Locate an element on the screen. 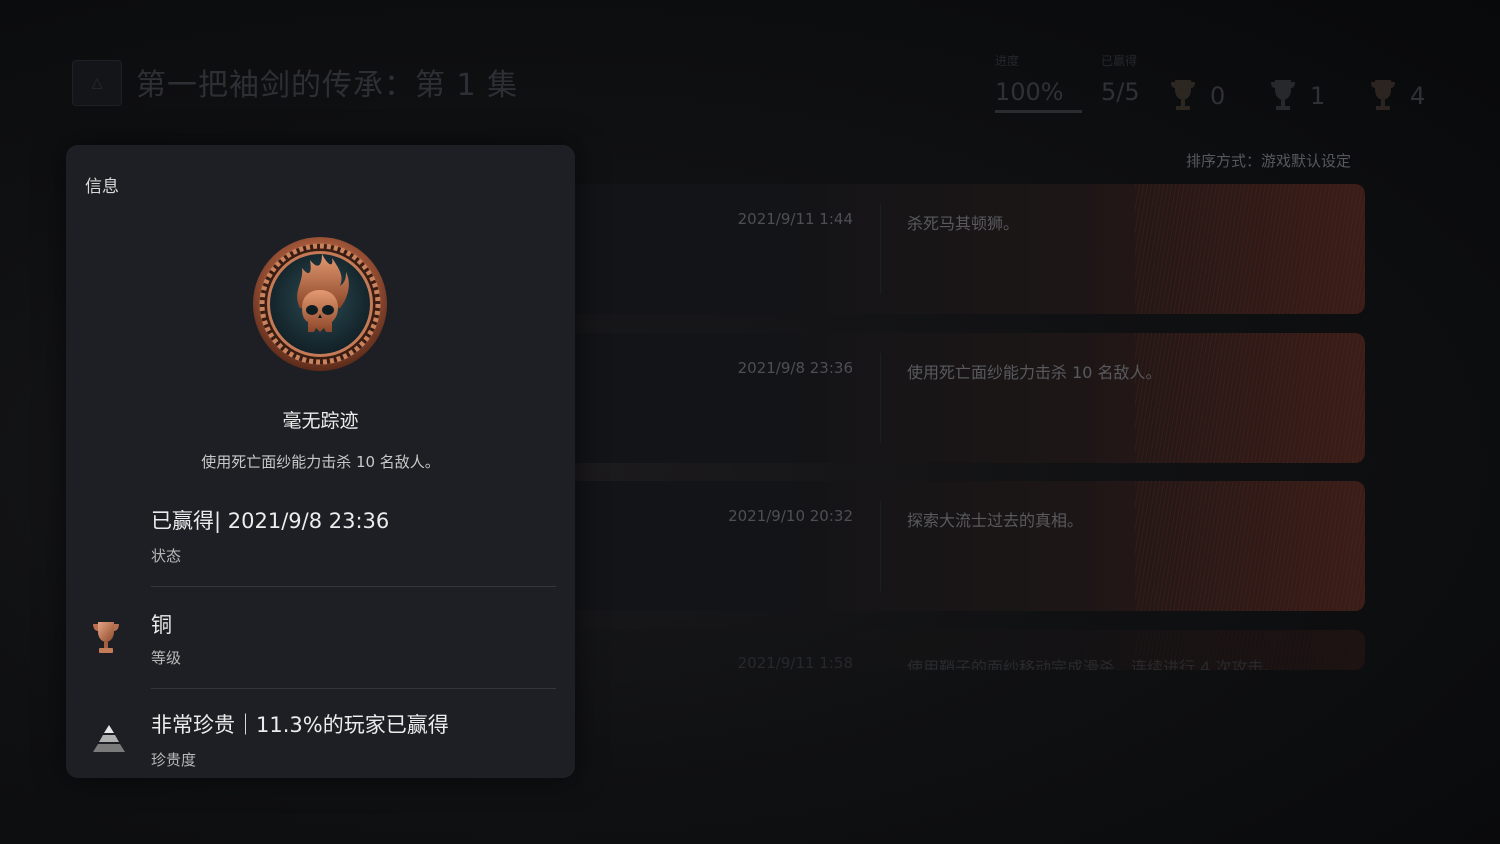 The image size is (1500, 844). trophy-description-detail: 使用死亡面纱能力击杀 10 名敌人。 is located at coordinates (320, 462).